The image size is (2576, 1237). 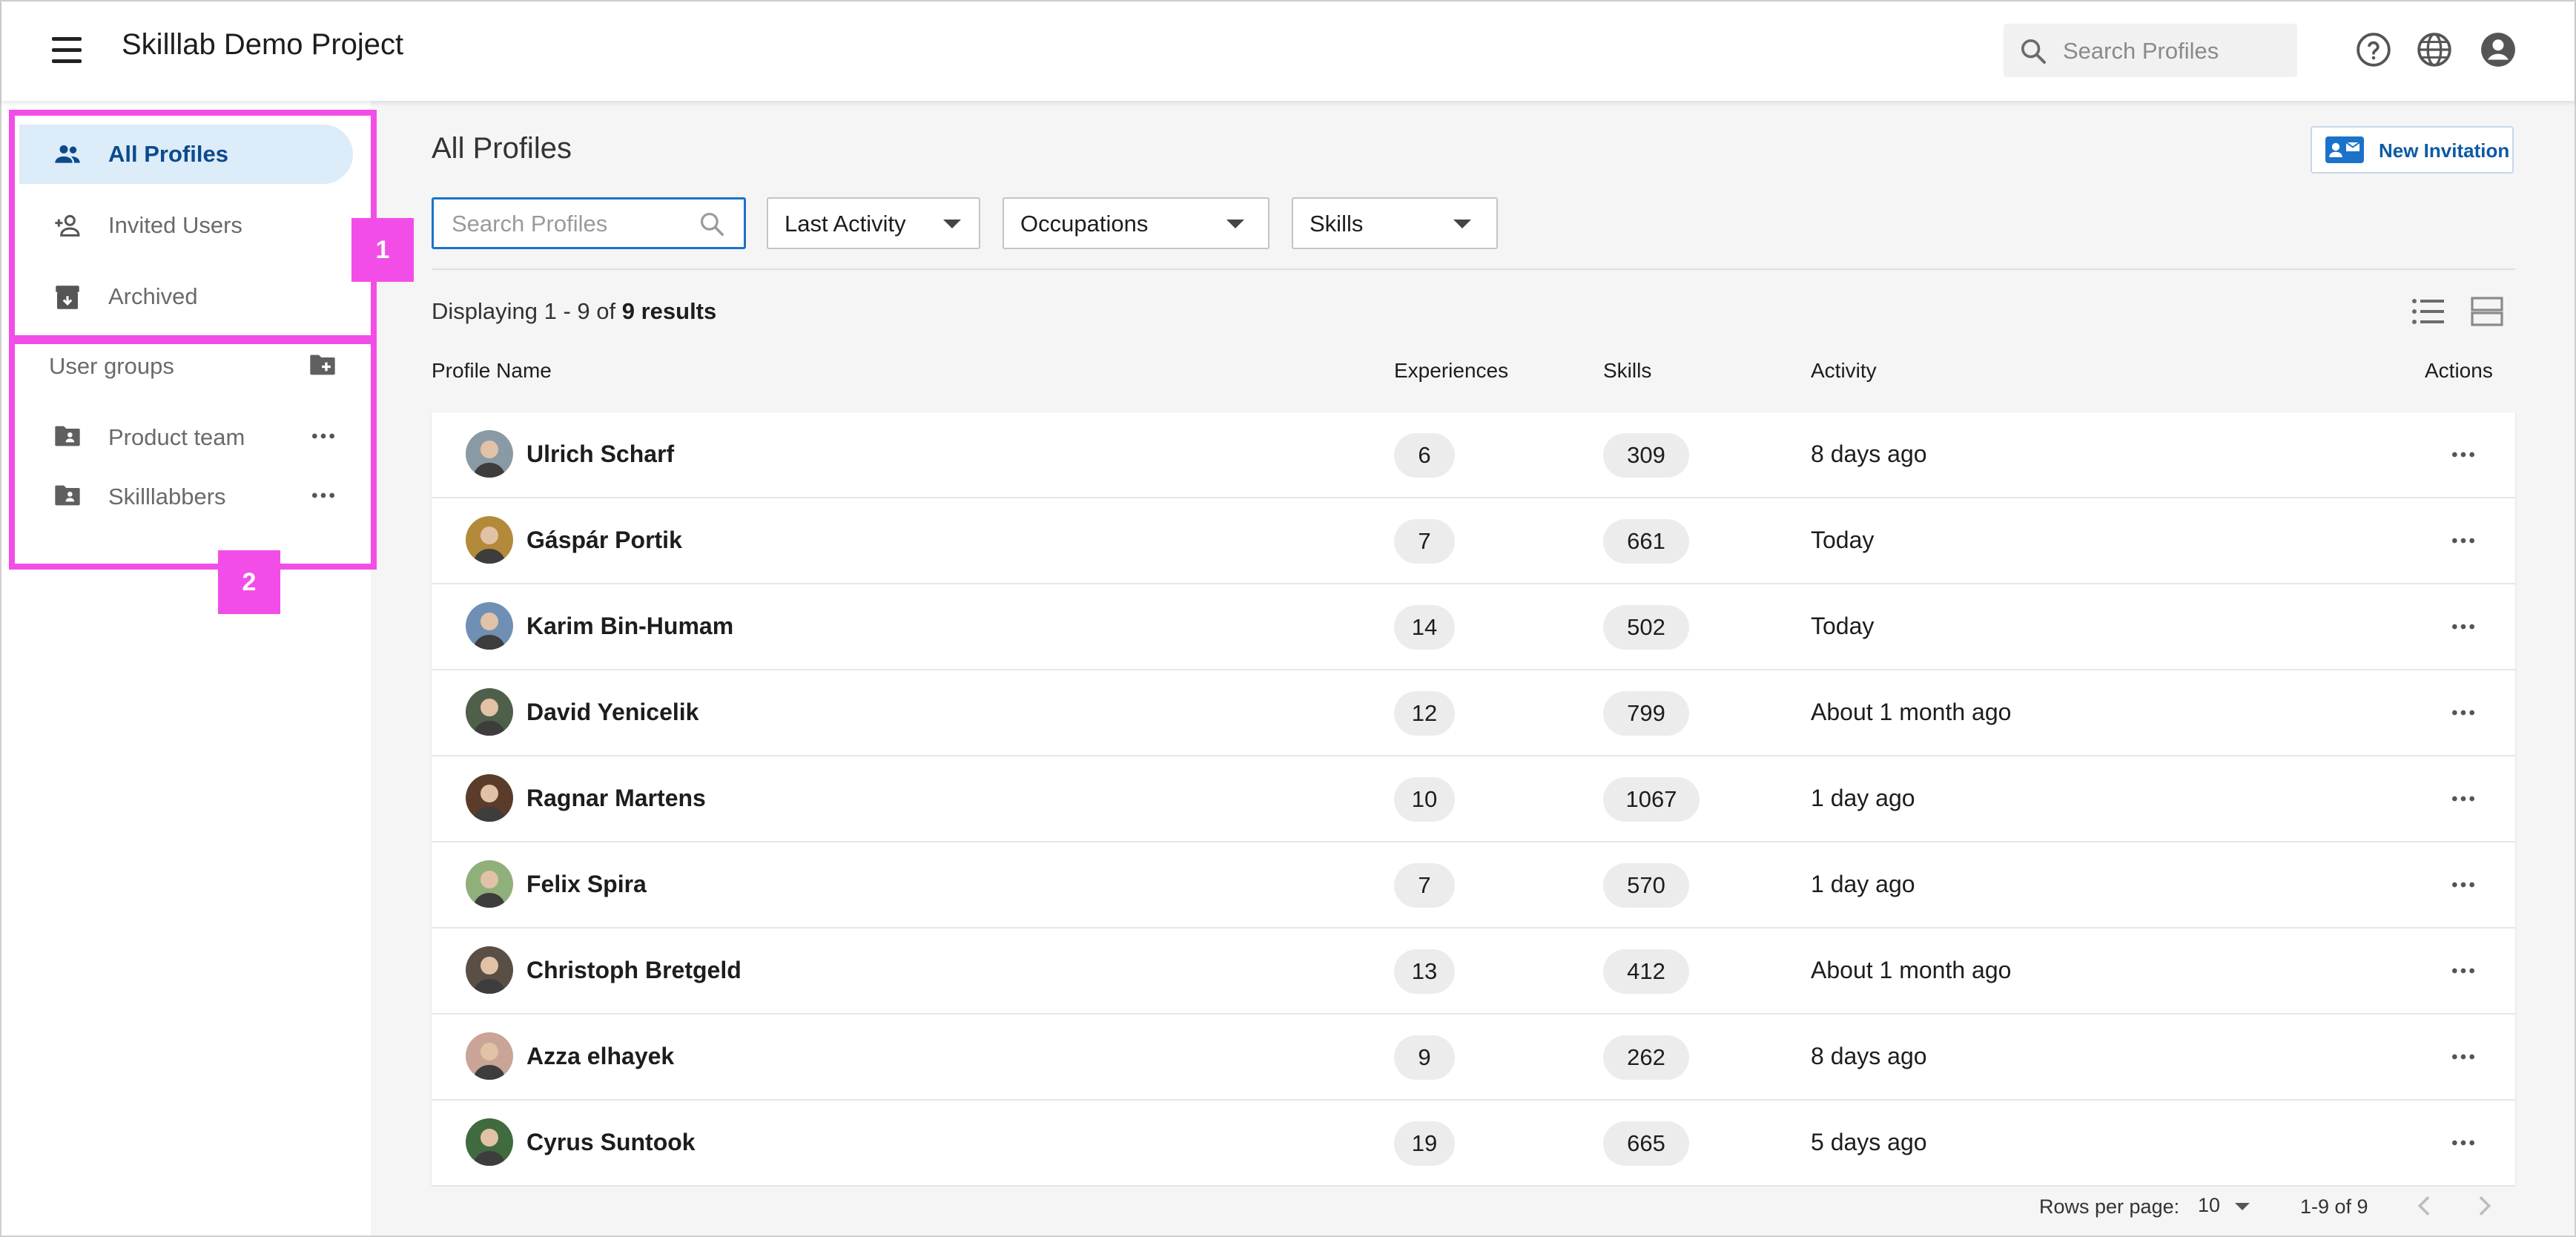 What do you see at coordinates (2444, 150) in the screenshot?
I see `new-invitation-label: New Invitation` at bounding box center [2444, 150].